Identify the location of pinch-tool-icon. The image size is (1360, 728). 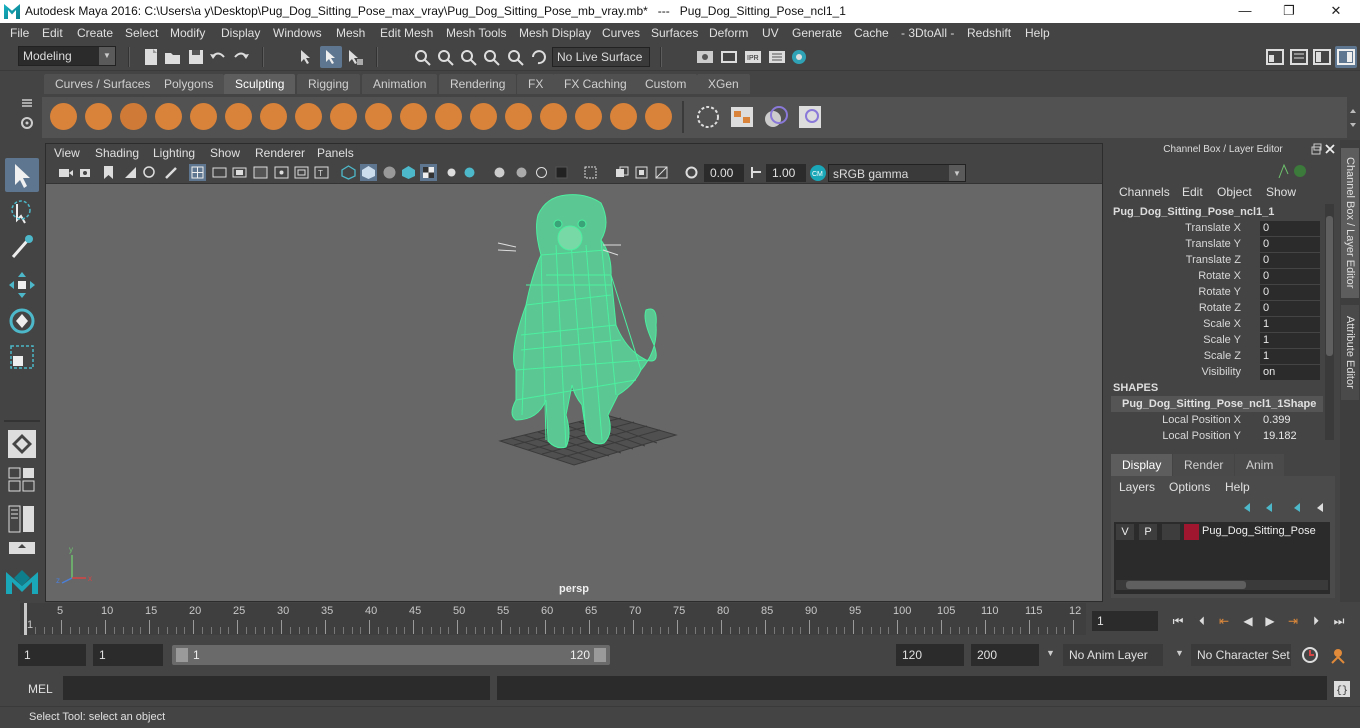
(203, 116).